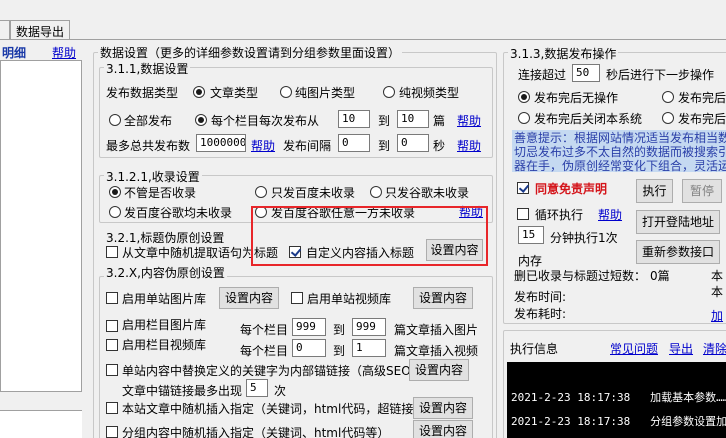  What do you see at coordinates (436, 330) in the screenshot?
I see `column-image-suffix-label: 篇文章插入图片` at bounding box center [436, 330].